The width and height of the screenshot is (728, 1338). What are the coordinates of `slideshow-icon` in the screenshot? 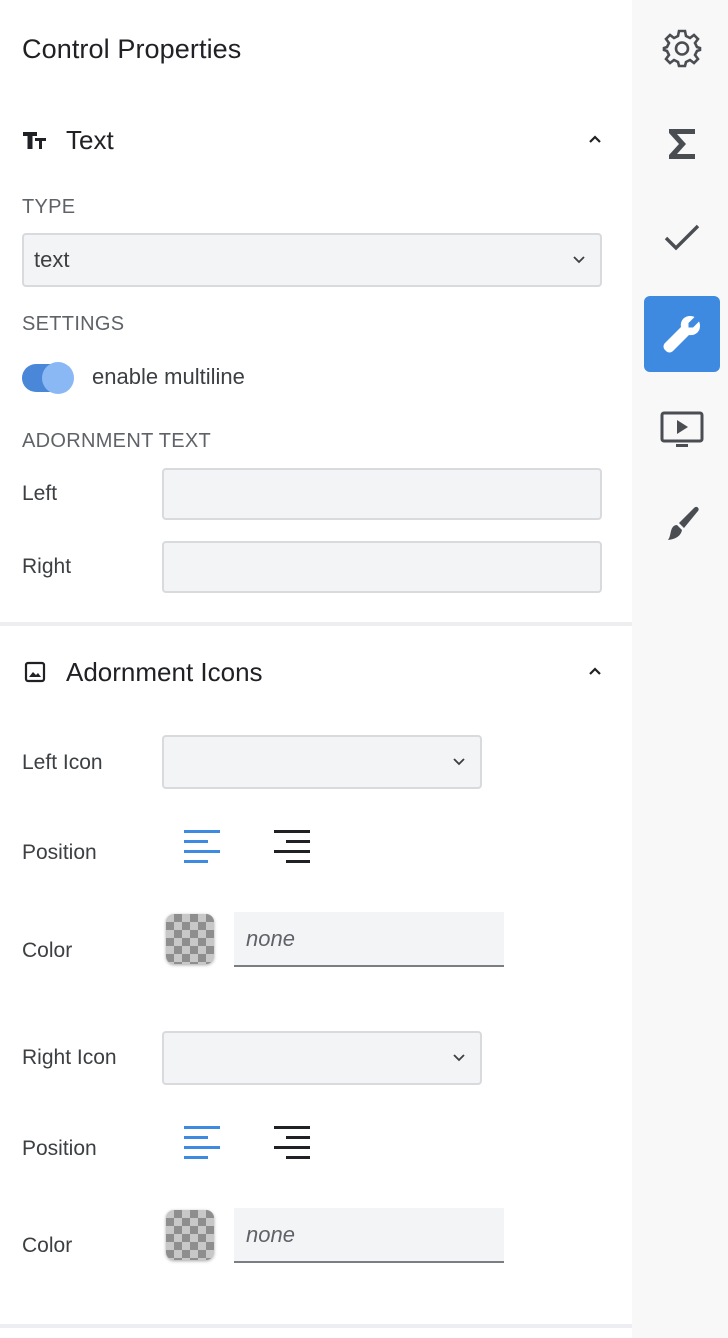 It's located at (682, 429).